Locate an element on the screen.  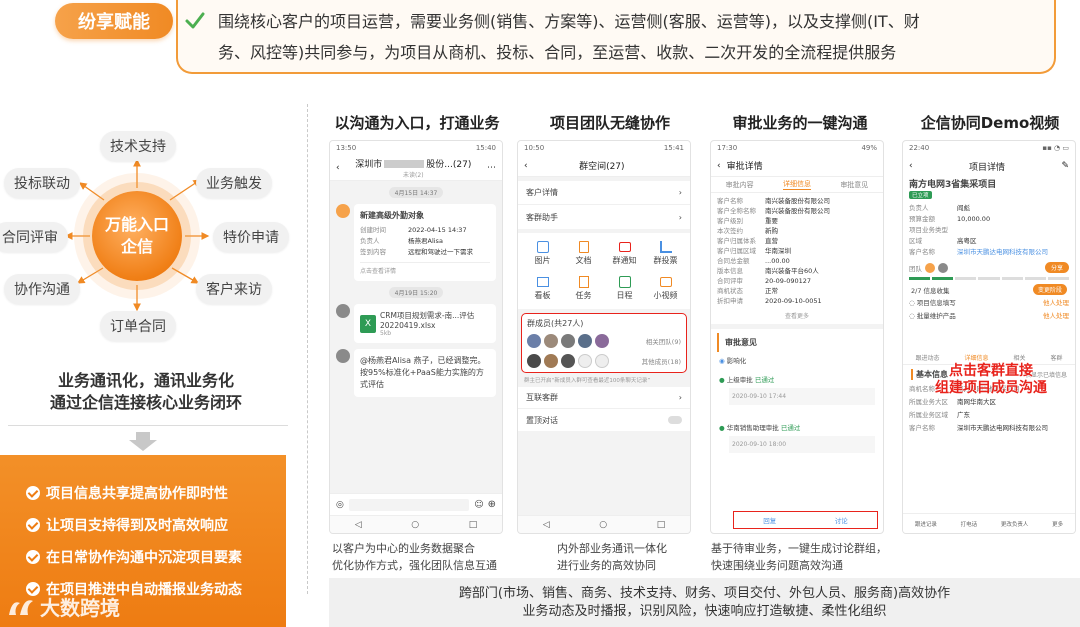
blurred-name is located at coordinates (404, 164).